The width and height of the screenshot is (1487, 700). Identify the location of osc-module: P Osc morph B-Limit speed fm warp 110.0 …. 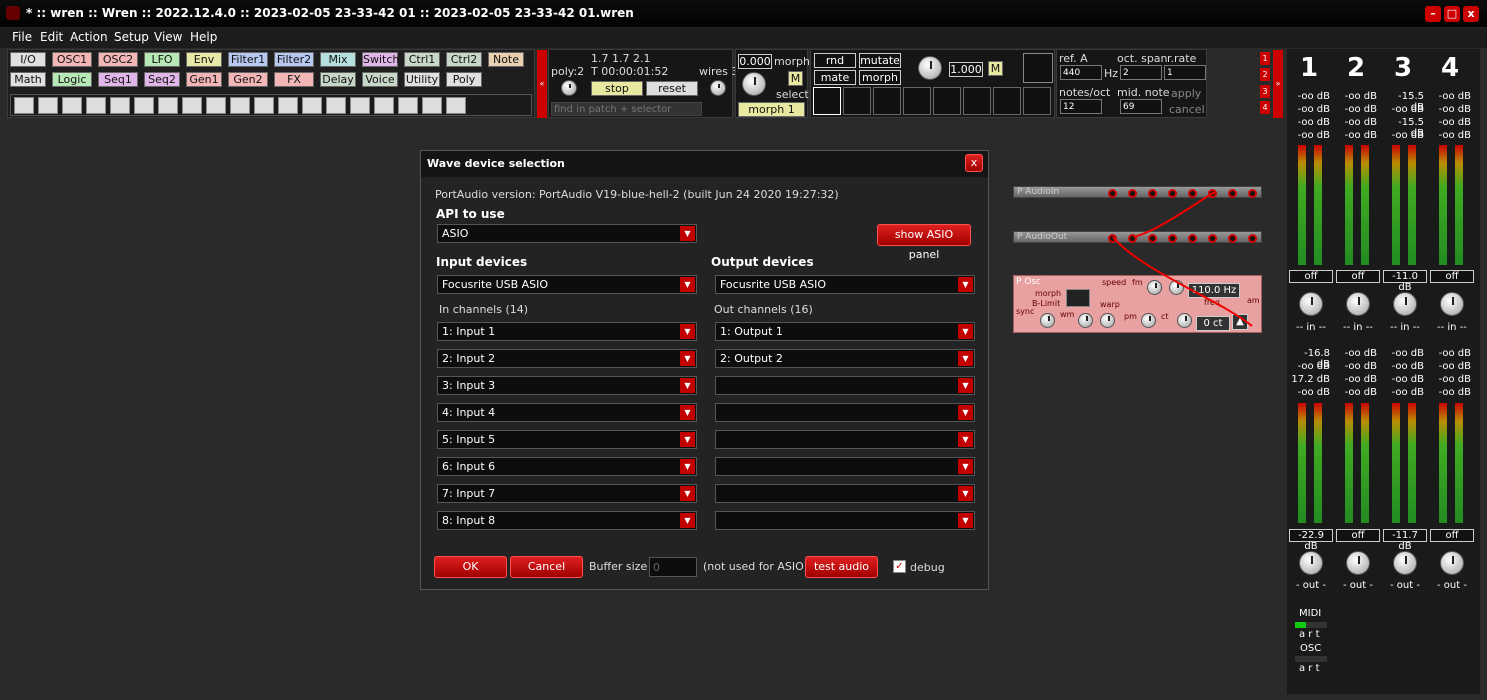
(1137, 304).